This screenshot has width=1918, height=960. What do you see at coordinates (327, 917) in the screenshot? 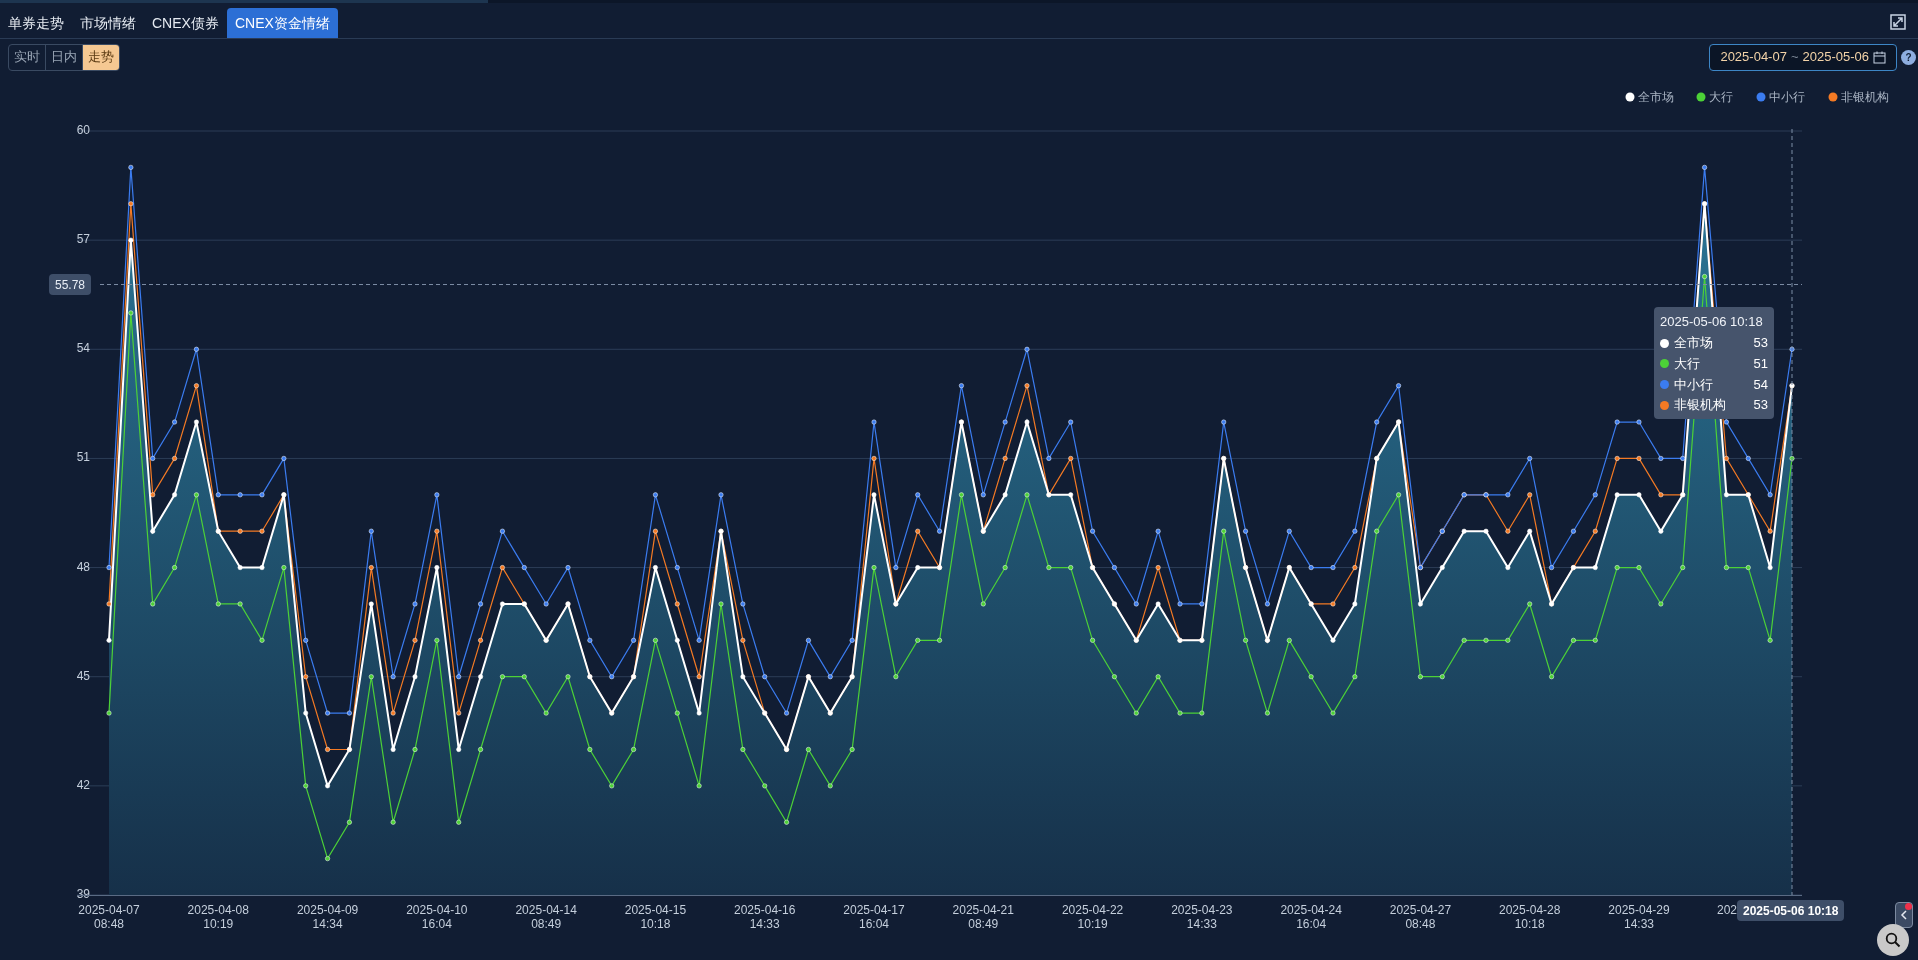
I see `axis-tick-label: 2025-04-09 14:34` at bounding box center [327, 917].